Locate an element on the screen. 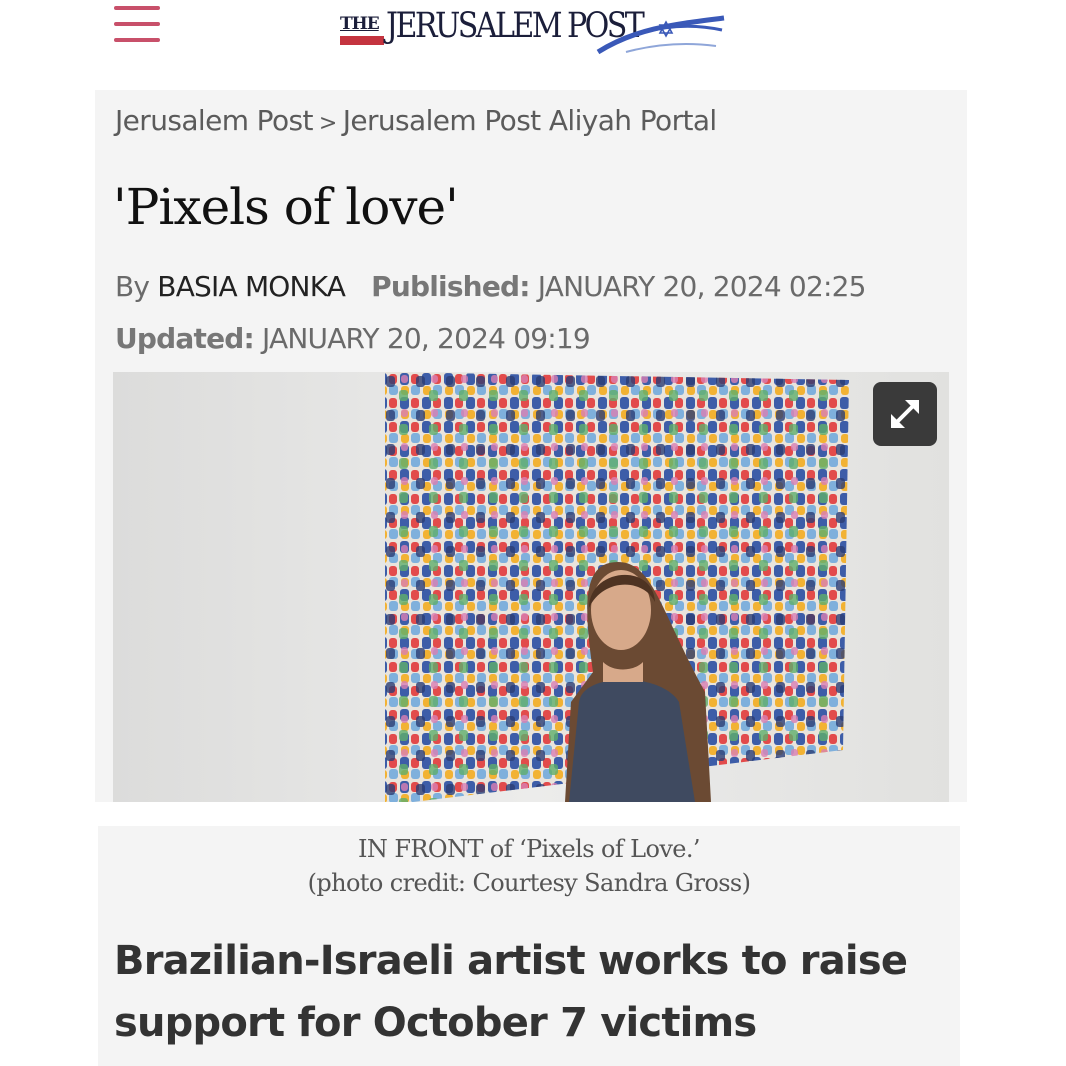  top-bar: THE JERUSALEM POST is located at coordinates (532, 40).